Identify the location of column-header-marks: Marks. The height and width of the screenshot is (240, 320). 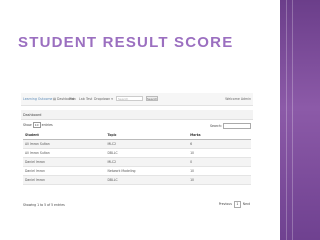
(219, 135).